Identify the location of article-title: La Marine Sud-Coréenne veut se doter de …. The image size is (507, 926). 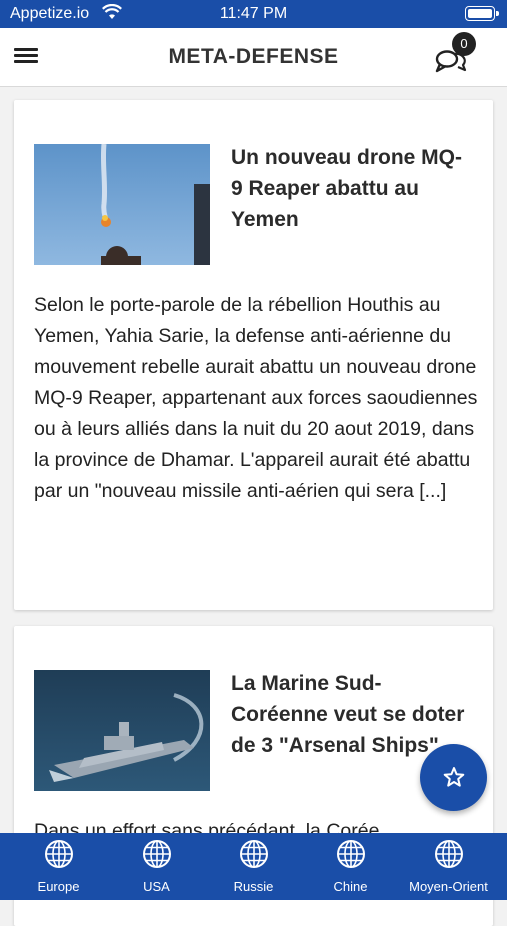
(351, 714).